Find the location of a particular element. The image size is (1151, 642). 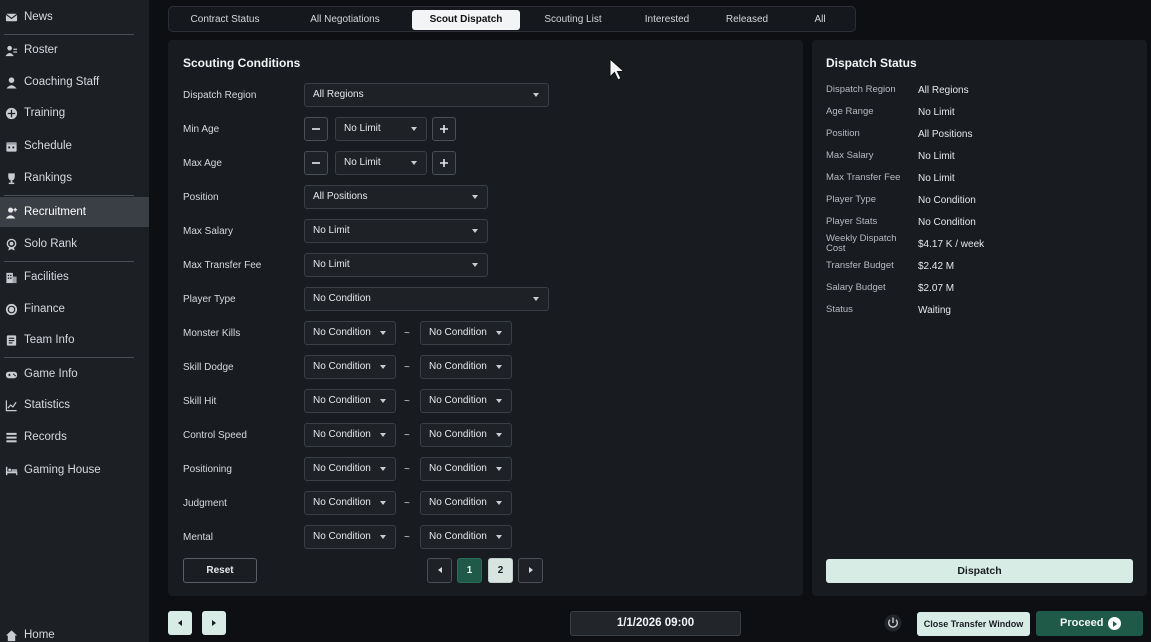

panel-title: Dispatch Status is located at coordinates (871, 63).